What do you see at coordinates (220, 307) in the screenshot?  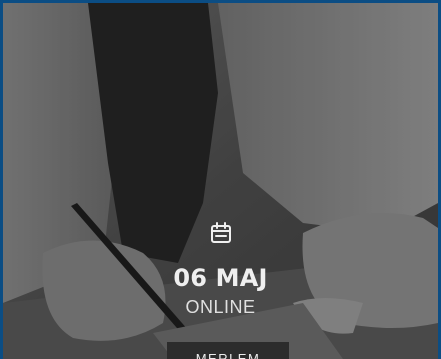 I see `event-location: ONLINE` at bounding box center [220, 307].